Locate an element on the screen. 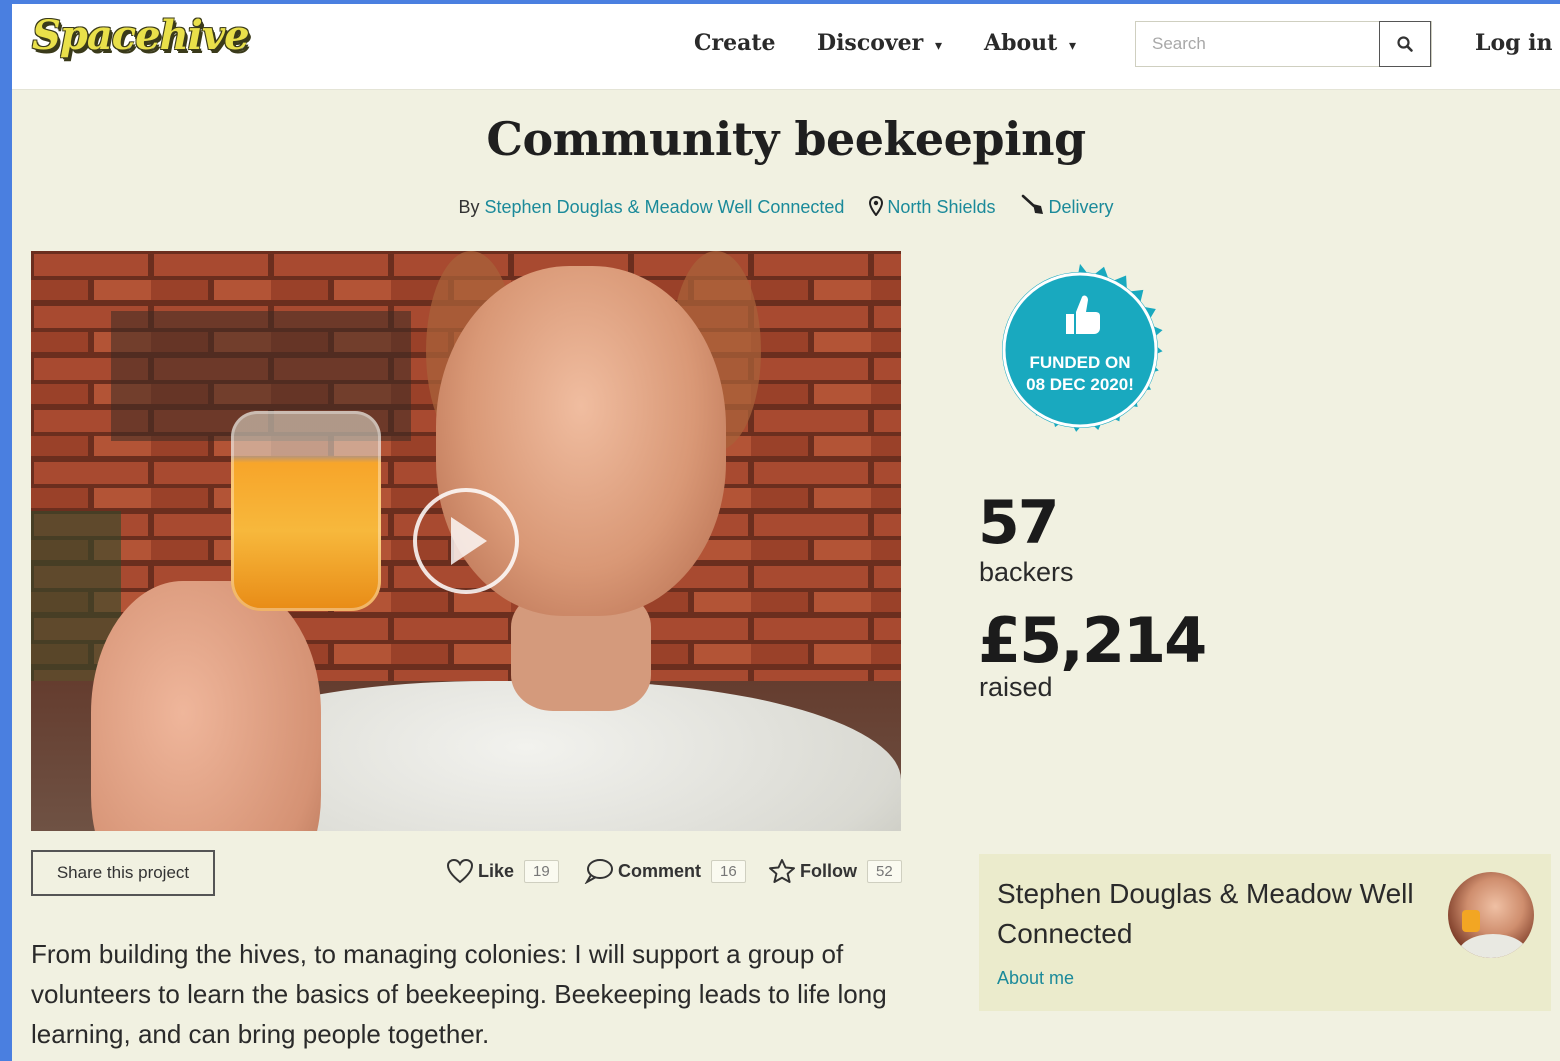  speech-bubble-icon is located at coordinates (598, 871).